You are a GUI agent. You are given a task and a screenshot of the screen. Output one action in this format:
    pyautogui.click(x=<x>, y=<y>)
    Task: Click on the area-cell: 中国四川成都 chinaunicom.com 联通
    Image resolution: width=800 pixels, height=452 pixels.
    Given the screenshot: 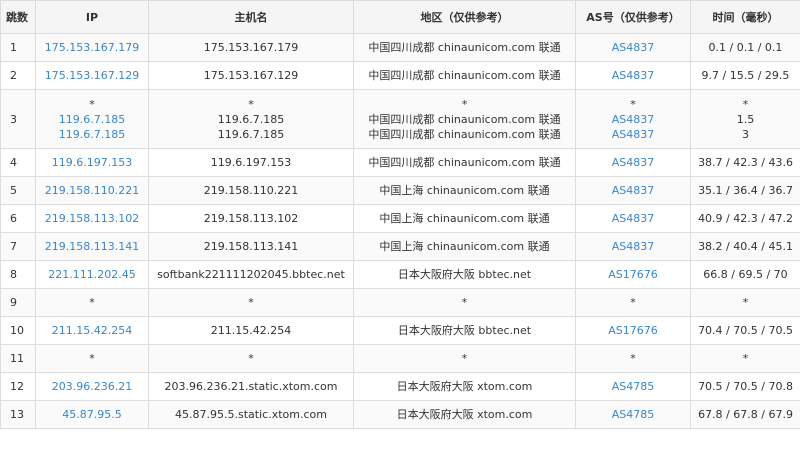 What is the action you would take?
    pyautogui.click(x=464, y=162)
    